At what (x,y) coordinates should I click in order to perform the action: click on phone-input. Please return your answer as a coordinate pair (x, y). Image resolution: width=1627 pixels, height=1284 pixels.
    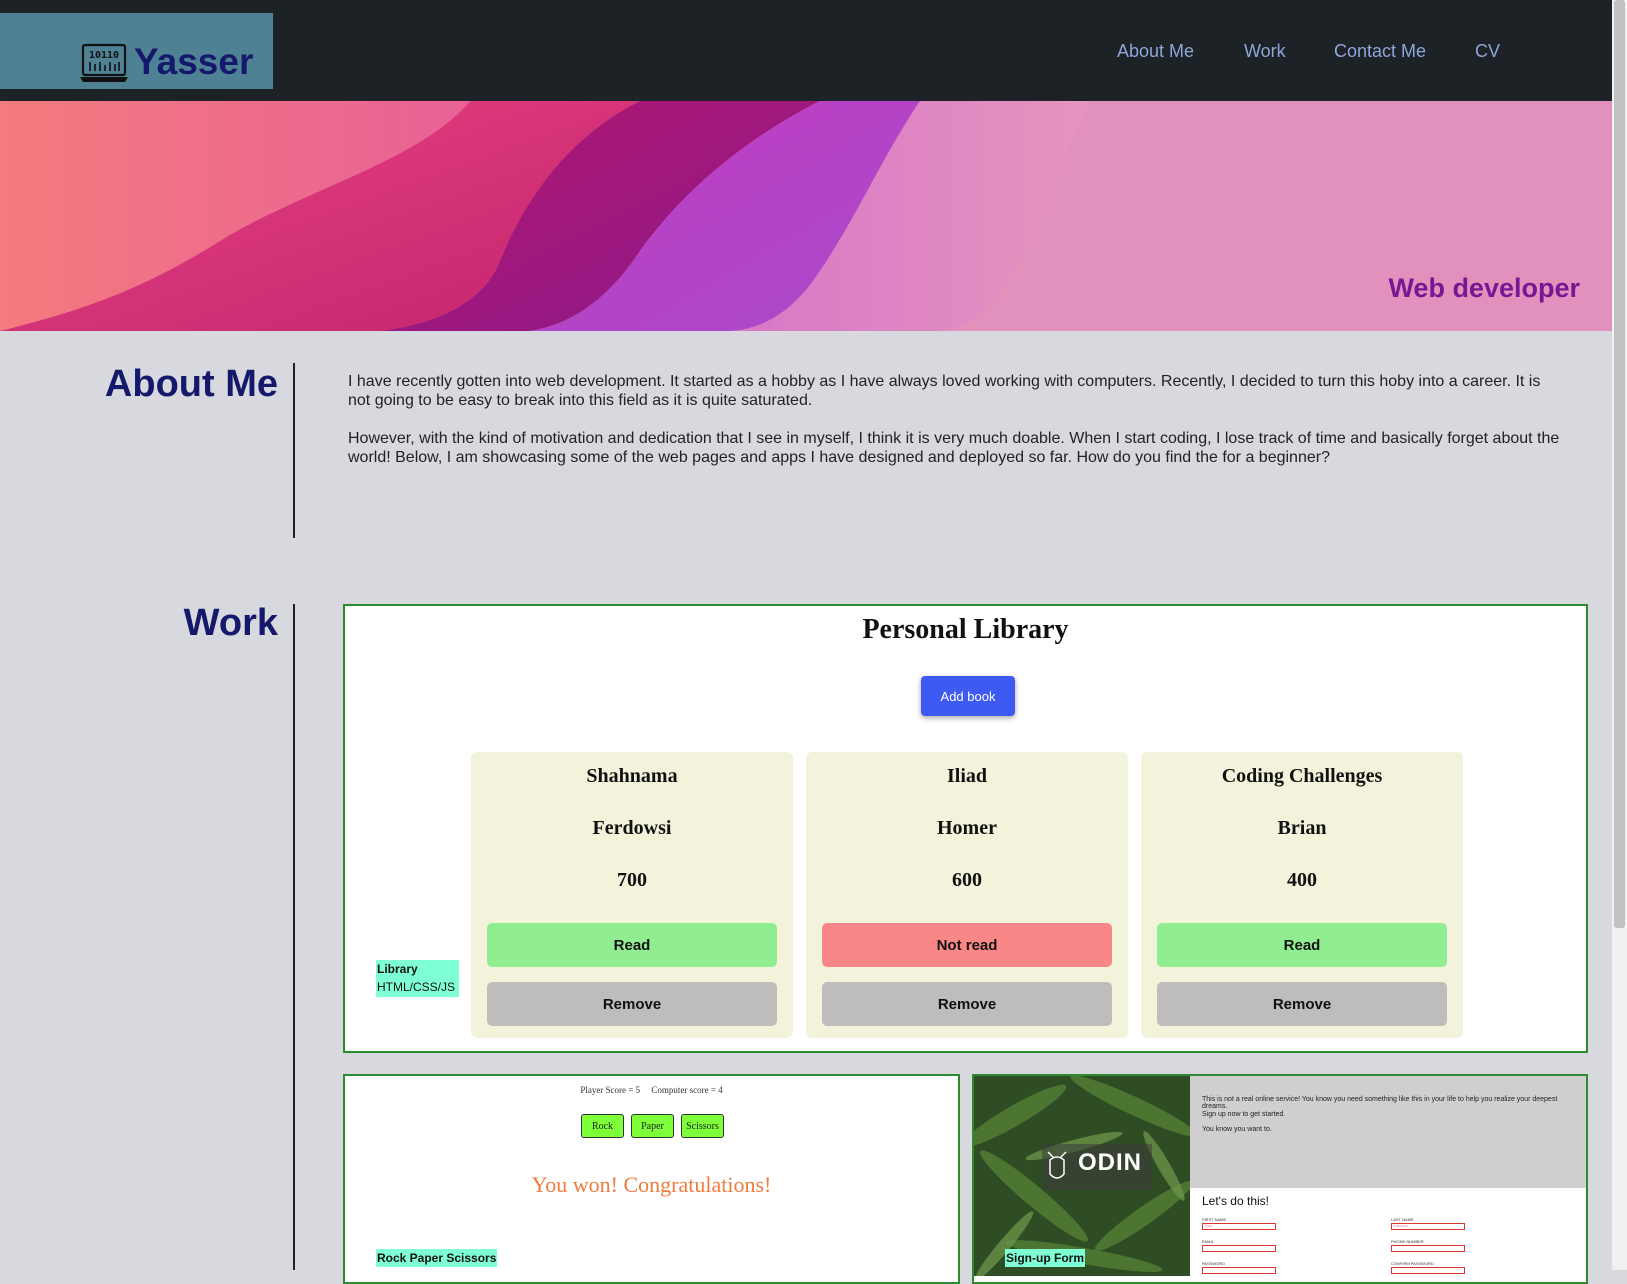
    Looking at the image, I should click on (1428, 1248).